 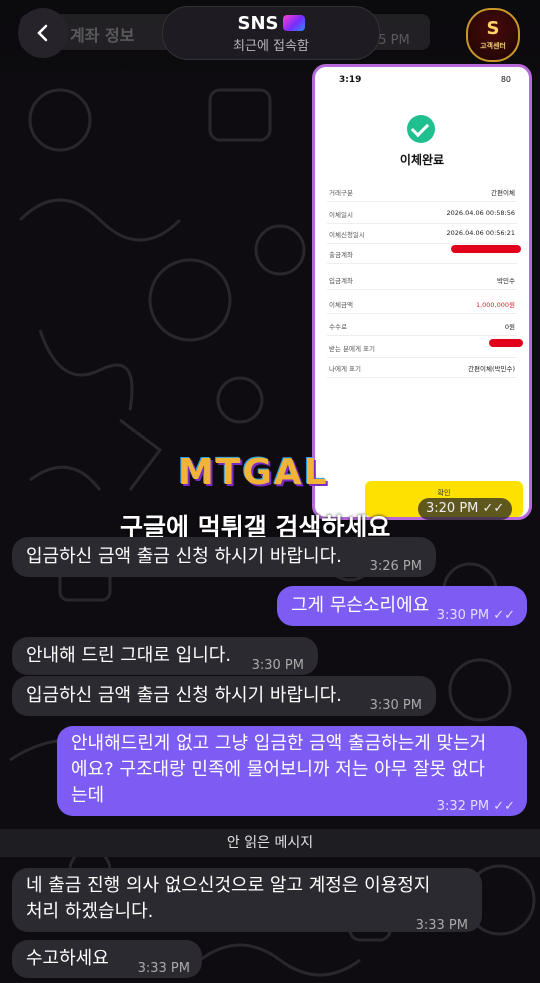 What do you see at coordinates (422, 325) in the screenshot?
I see `receipt-row: 수수료 0원` at bounding box center [422, 325].